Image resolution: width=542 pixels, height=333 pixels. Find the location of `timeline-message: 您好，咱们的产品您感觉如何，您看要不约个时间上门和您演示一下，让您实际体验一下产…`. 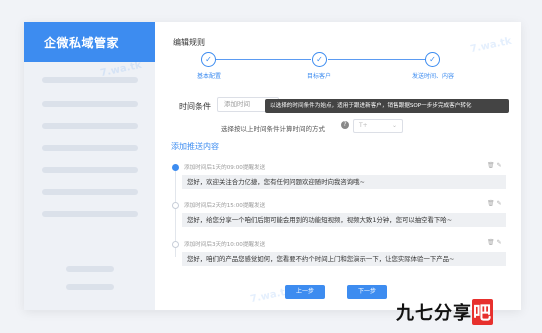

timeline-message: 您好，咱们的产品您感觉如何，您看要不约个时间上门和您演示一下，让您实际体验一下产… is located at coordinates (344, 259).